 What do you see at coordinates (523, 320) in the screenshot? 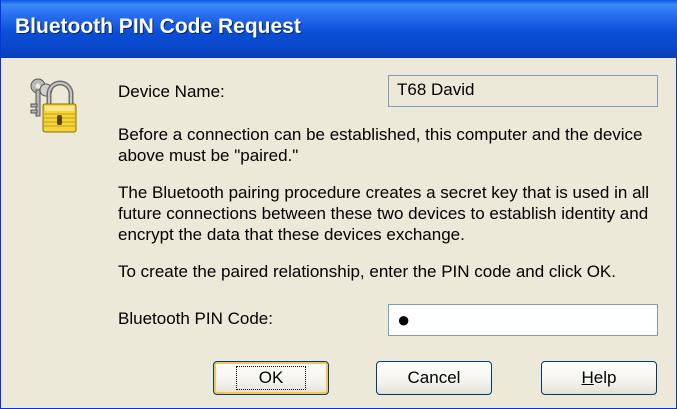
I see `pin-code-input: ●` at bounding box center [523, 320].